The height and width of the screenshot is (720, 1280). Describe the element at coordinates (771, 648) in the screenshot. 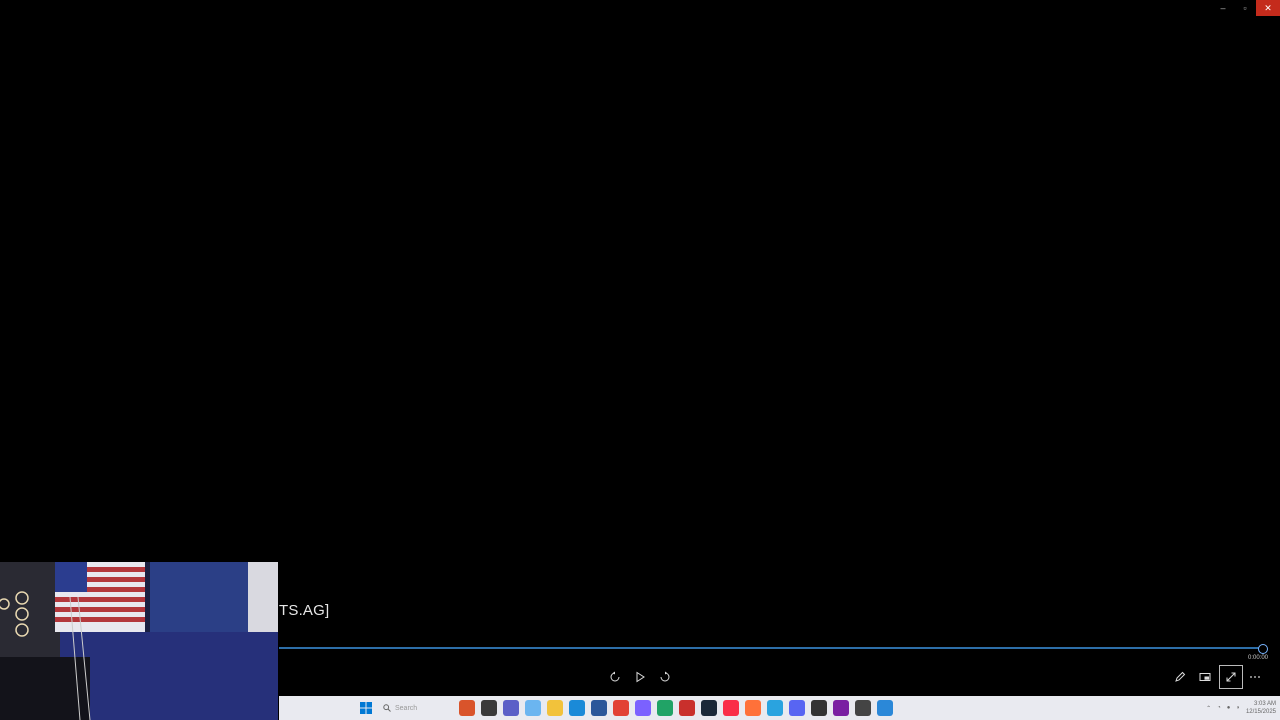

I see `seek-bar` at that location.